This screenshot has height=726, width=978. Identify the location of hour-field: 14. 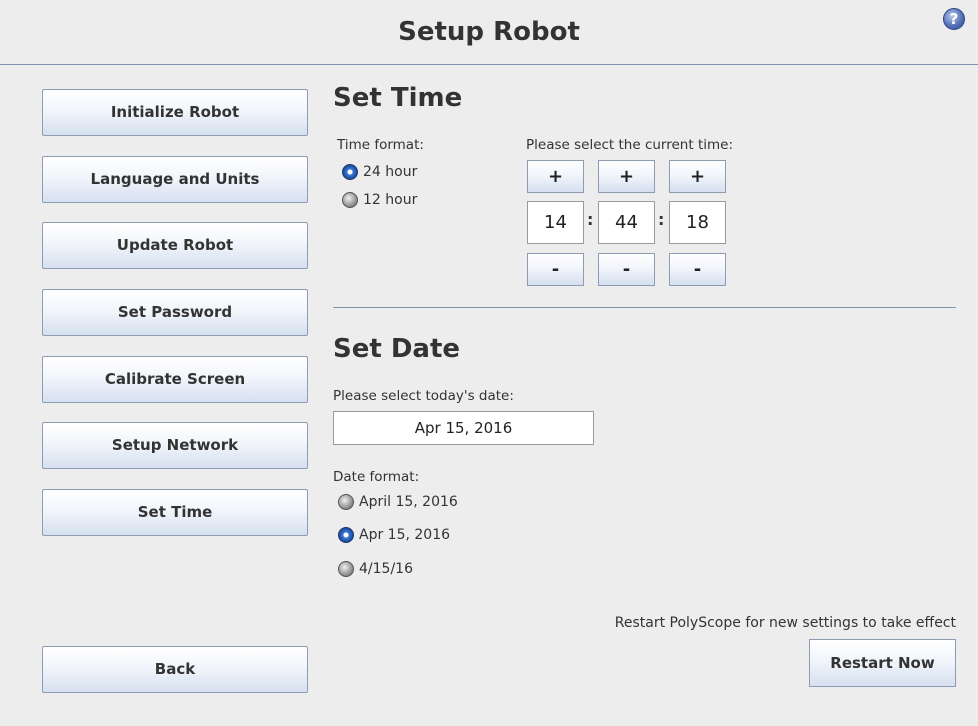
(555, 222).